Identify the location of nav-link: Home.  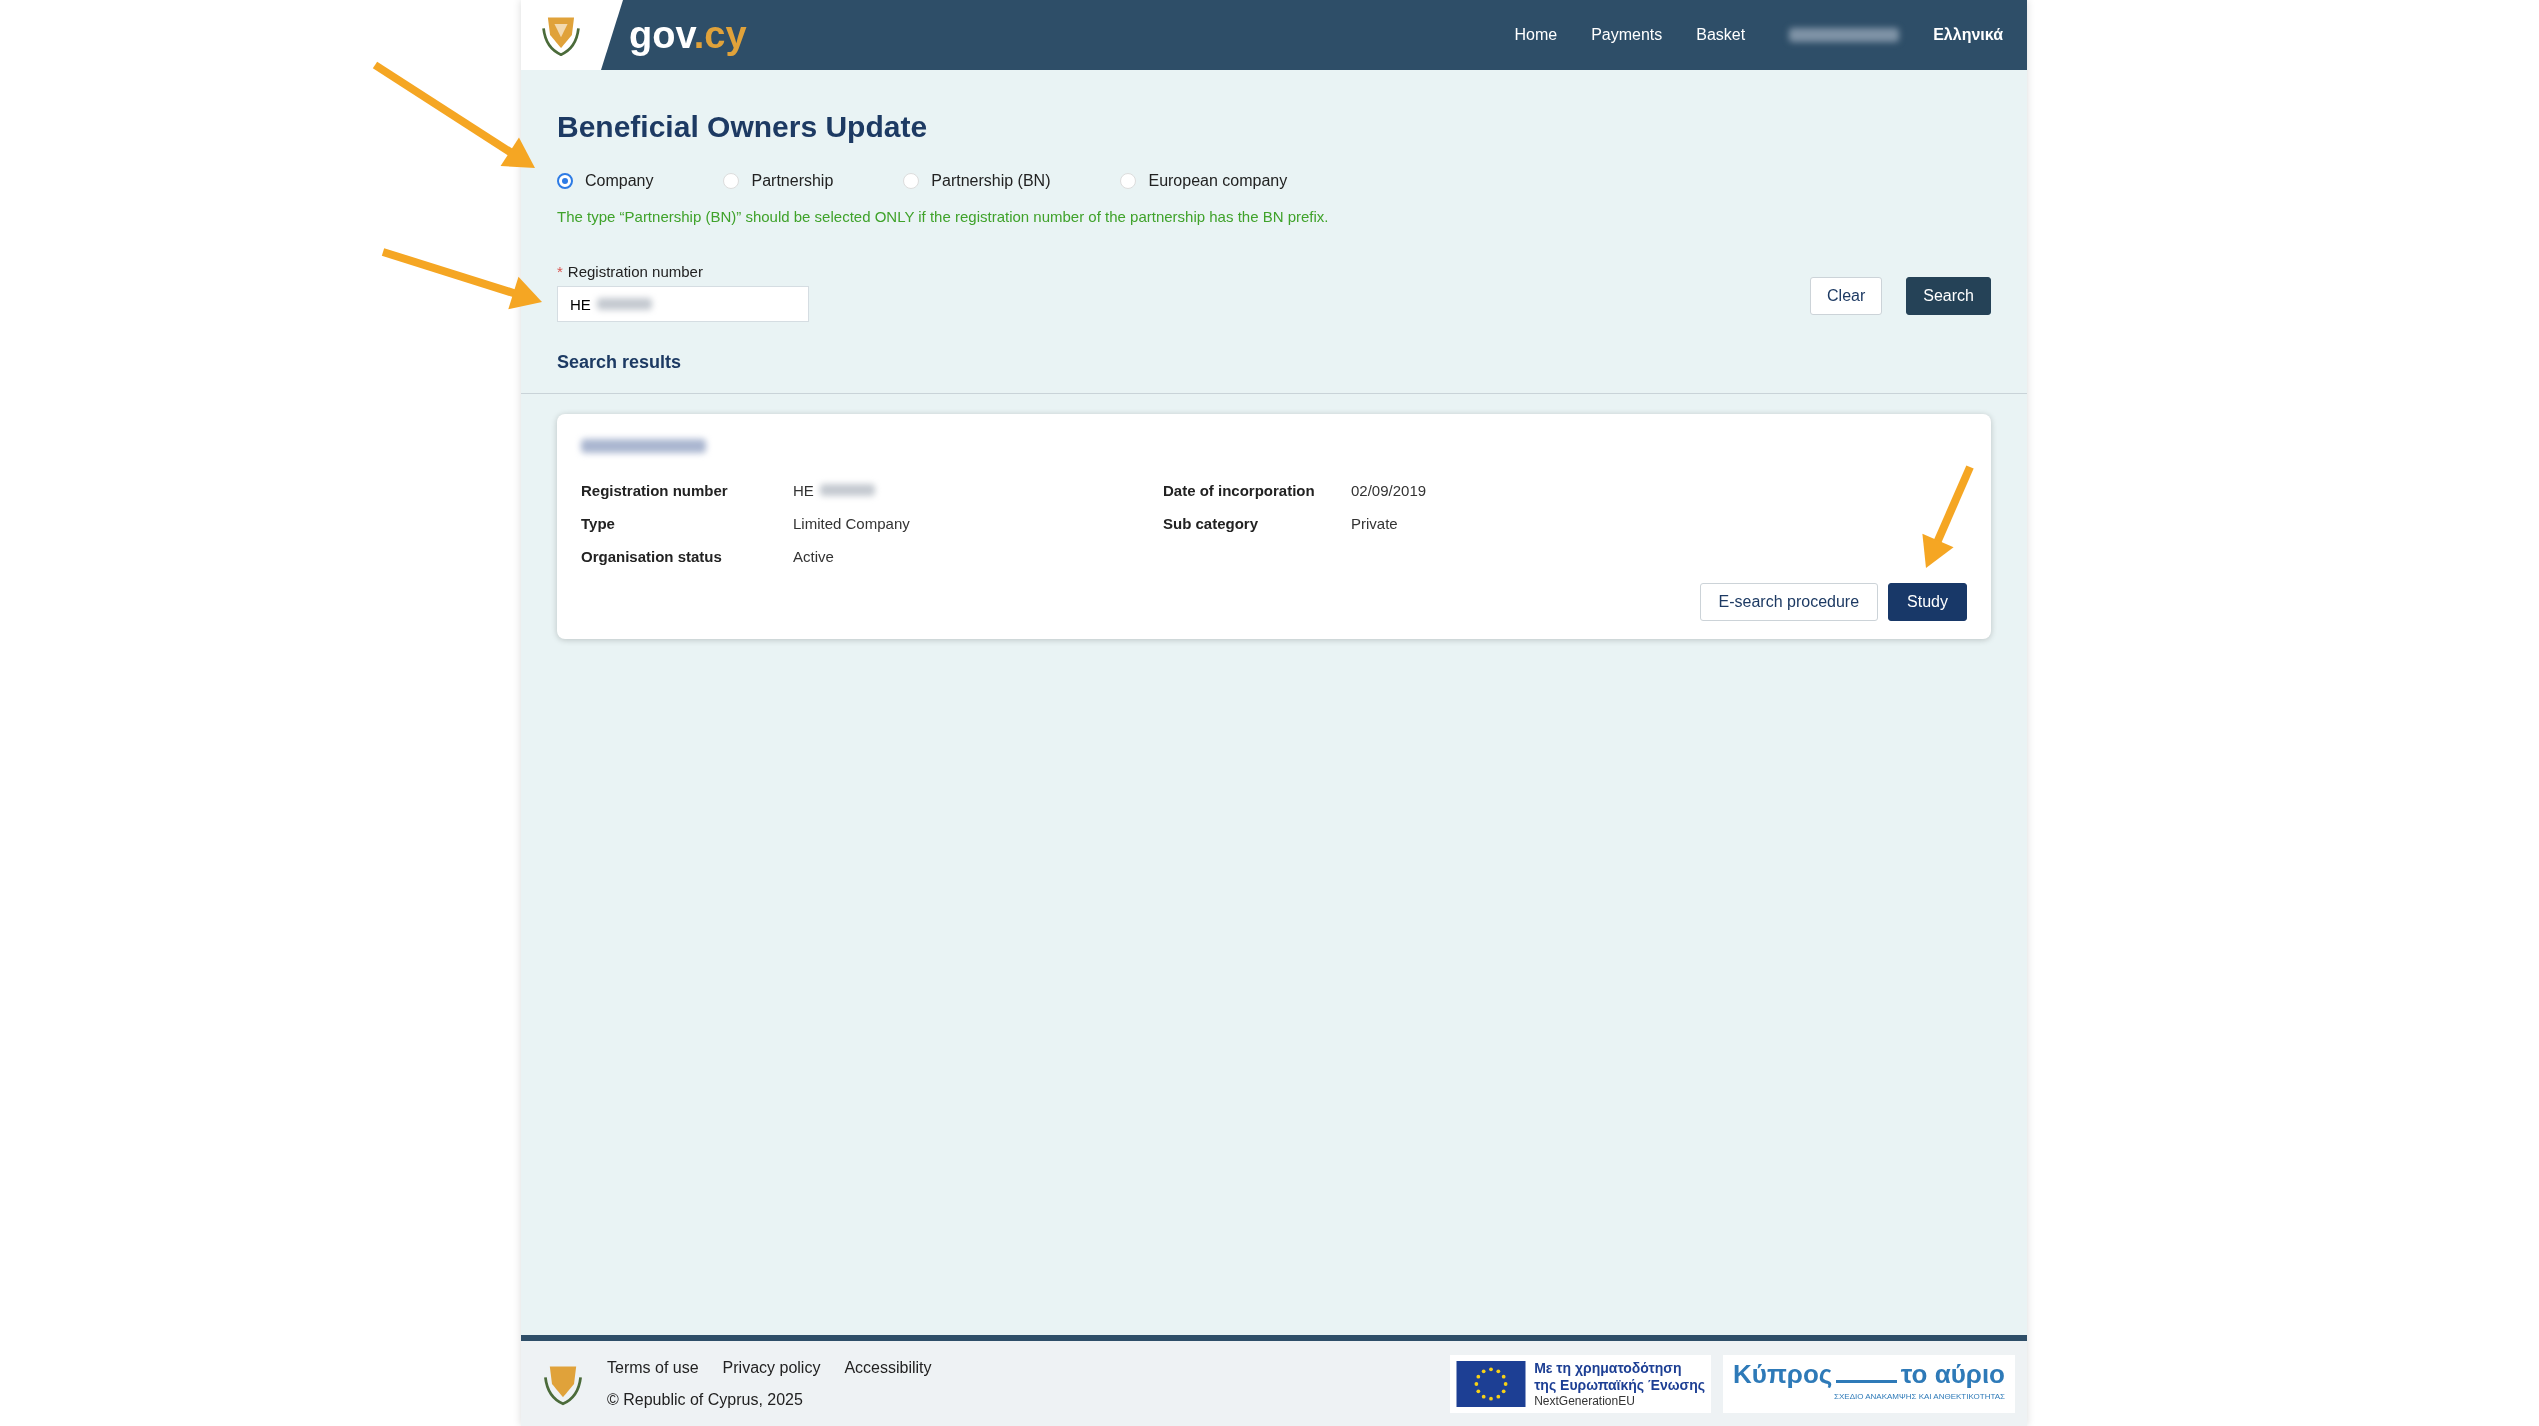
(1536, 35).